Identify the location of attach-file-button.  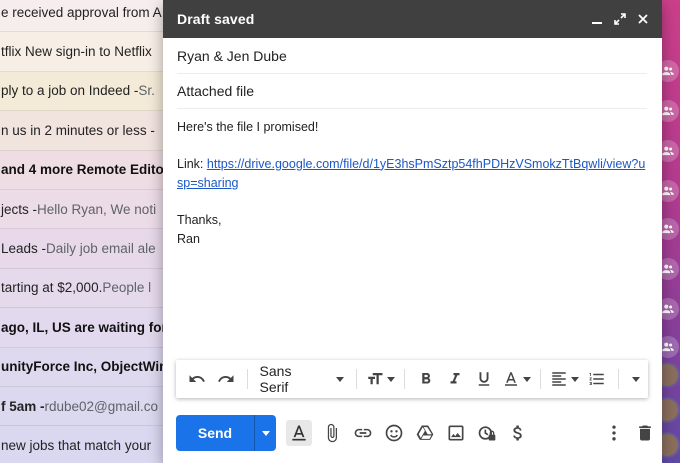
(332, 433).